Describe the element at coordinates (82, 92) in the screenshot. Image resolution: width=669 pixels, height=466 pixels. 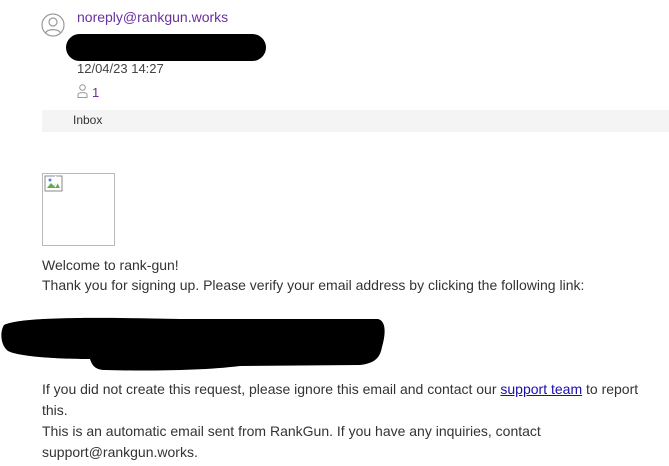
I see `person-icon` at that location.